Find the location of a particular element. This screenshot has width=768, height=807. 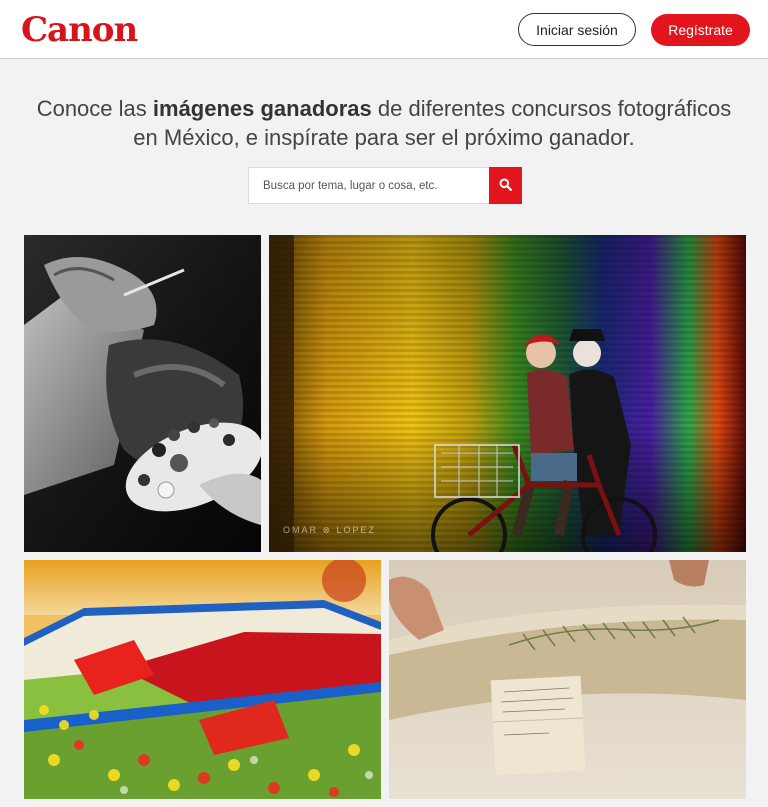

headline-text-end: de diferentes concursos fotográficos is located at coordinates (551, 108).